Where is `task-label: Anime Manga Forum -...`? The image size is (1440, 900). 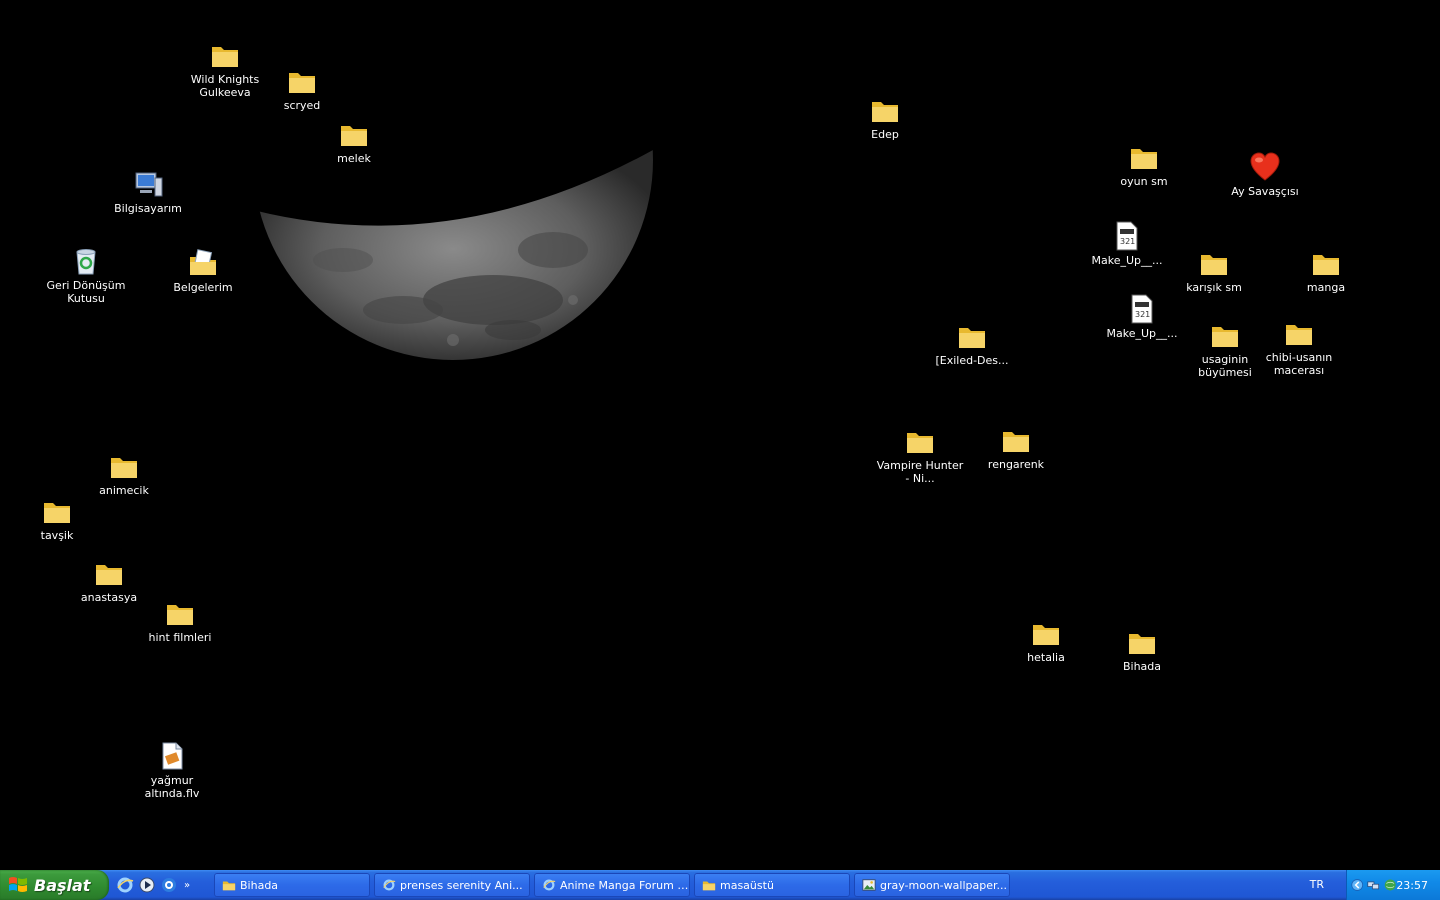
task-label: Anime Manga Forum -... is located at coordinates (625, 885).